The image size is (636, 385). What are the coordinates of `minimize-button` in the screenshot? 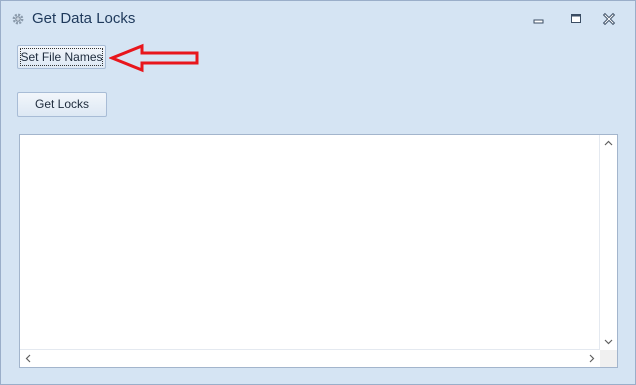 It's located at (539, 19).